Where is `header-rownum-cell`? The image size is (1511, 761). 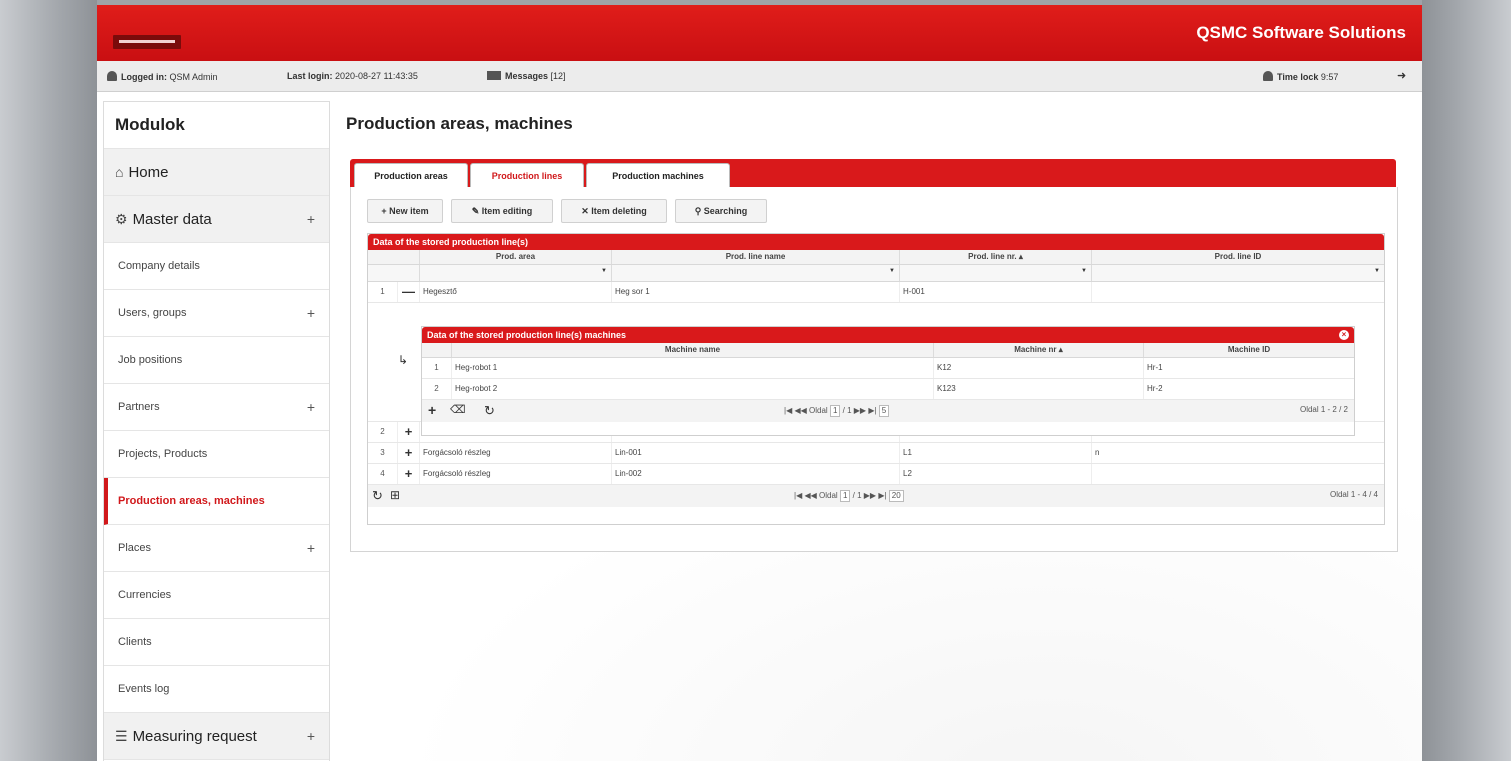 header-rownum-cell is located at coordinates (394, 257).